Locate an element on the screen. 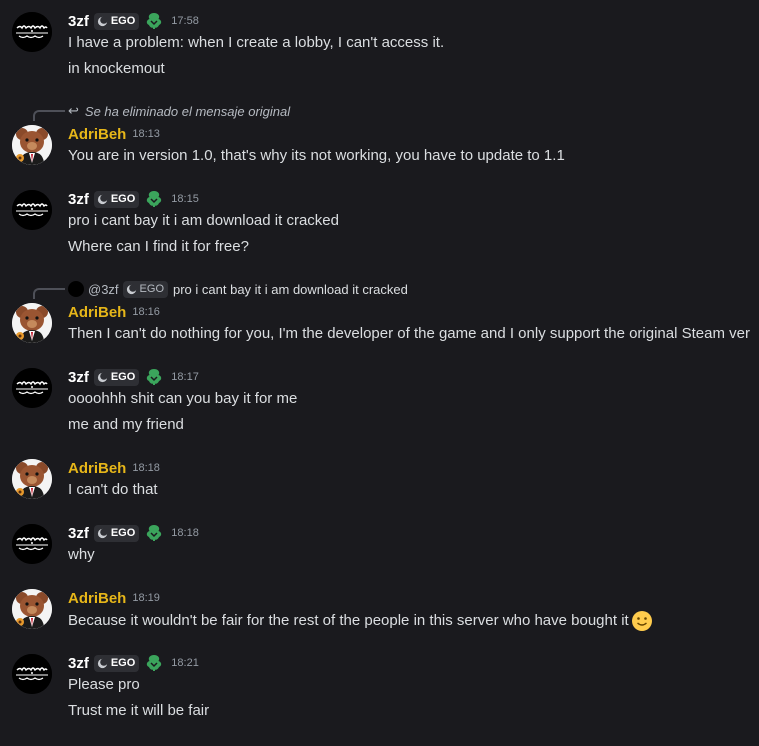 The height and width of the screenshot is (746, 759). reply-arrow-icon: ↩ is located at coordinates (73, 110).